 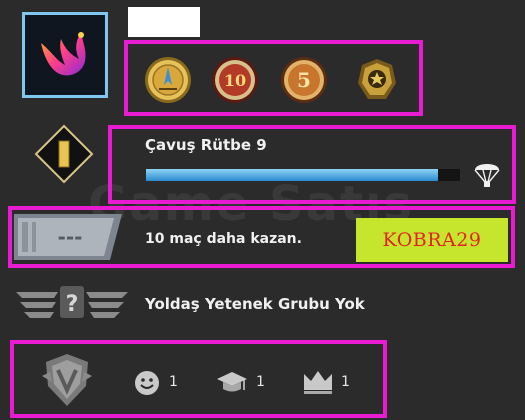 What do you see at coordinates (318, 382) in the screenshot?
I see `crown-icon` at bounding box center [318, 382].